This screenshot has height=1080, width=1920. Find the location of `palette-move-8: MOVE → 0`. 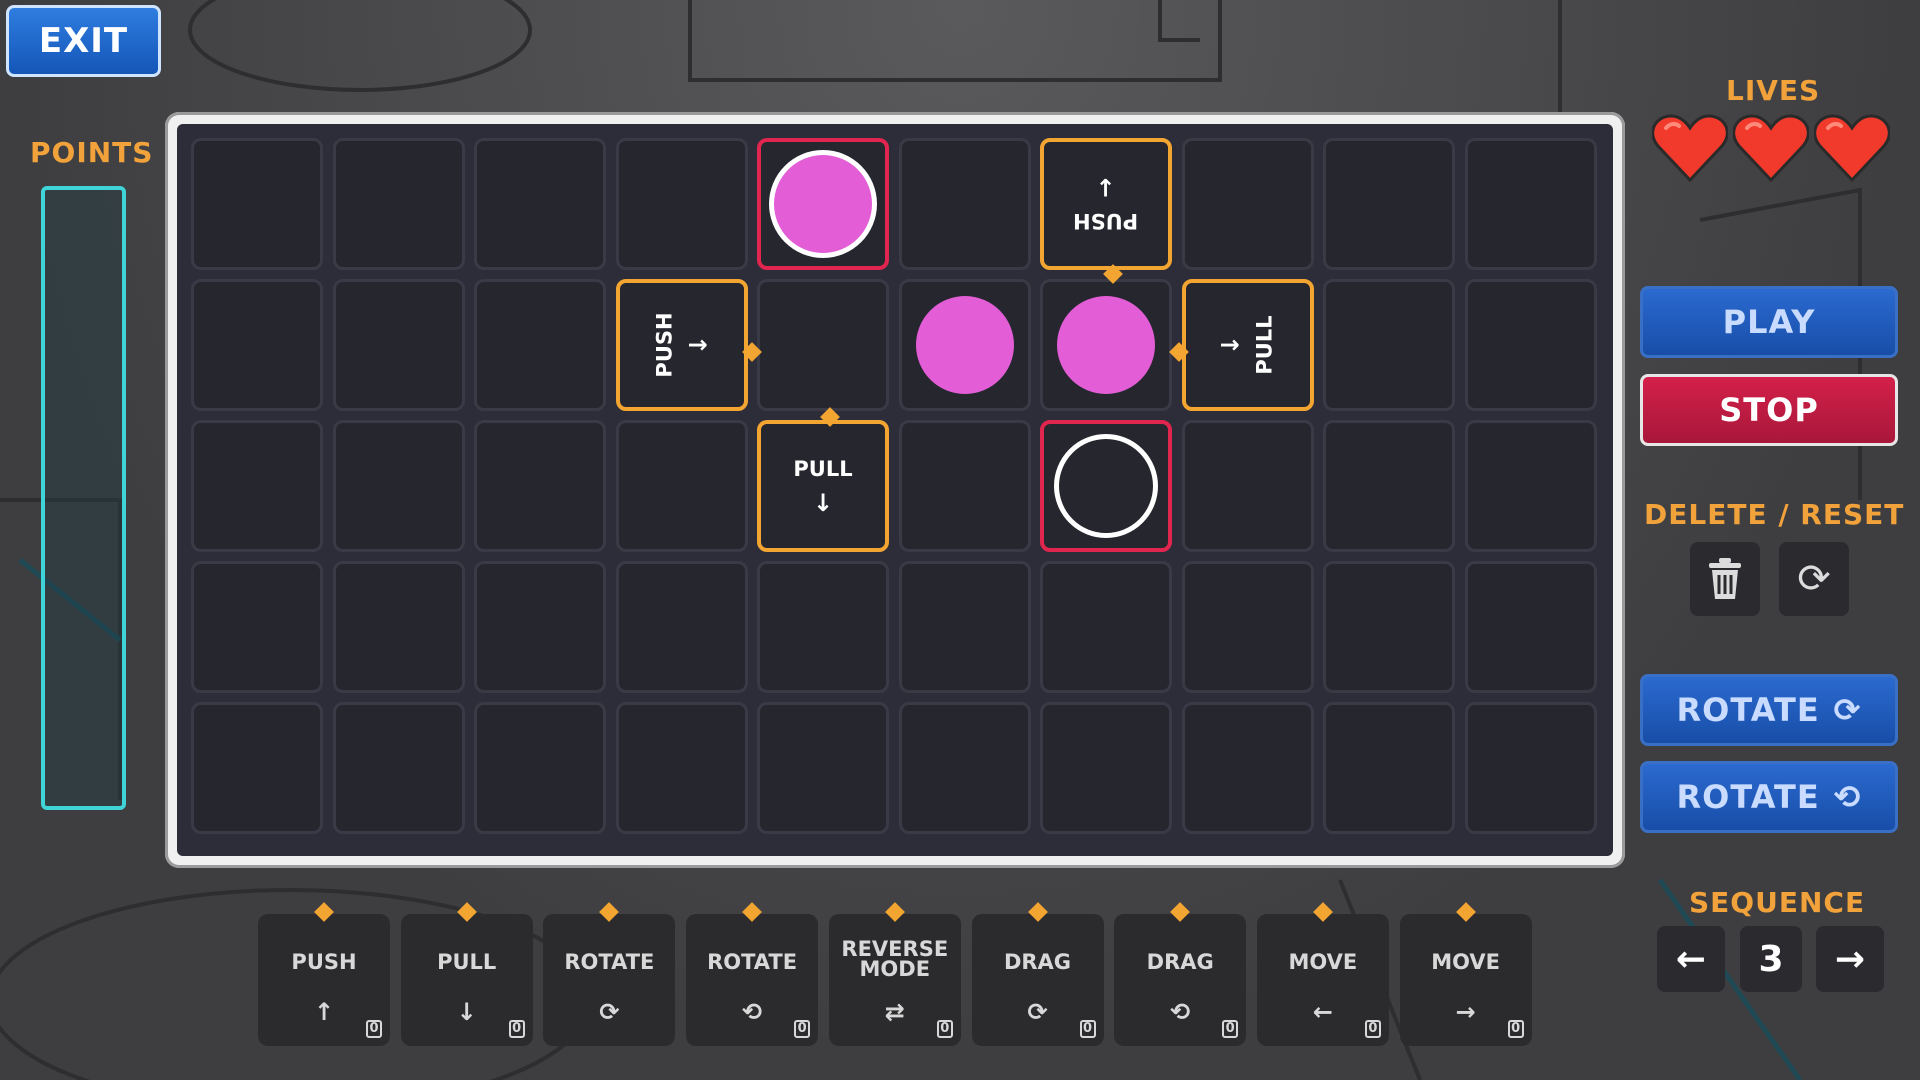

palette-move-8: MOVE → 0 is located at coordinates (1465, 974).